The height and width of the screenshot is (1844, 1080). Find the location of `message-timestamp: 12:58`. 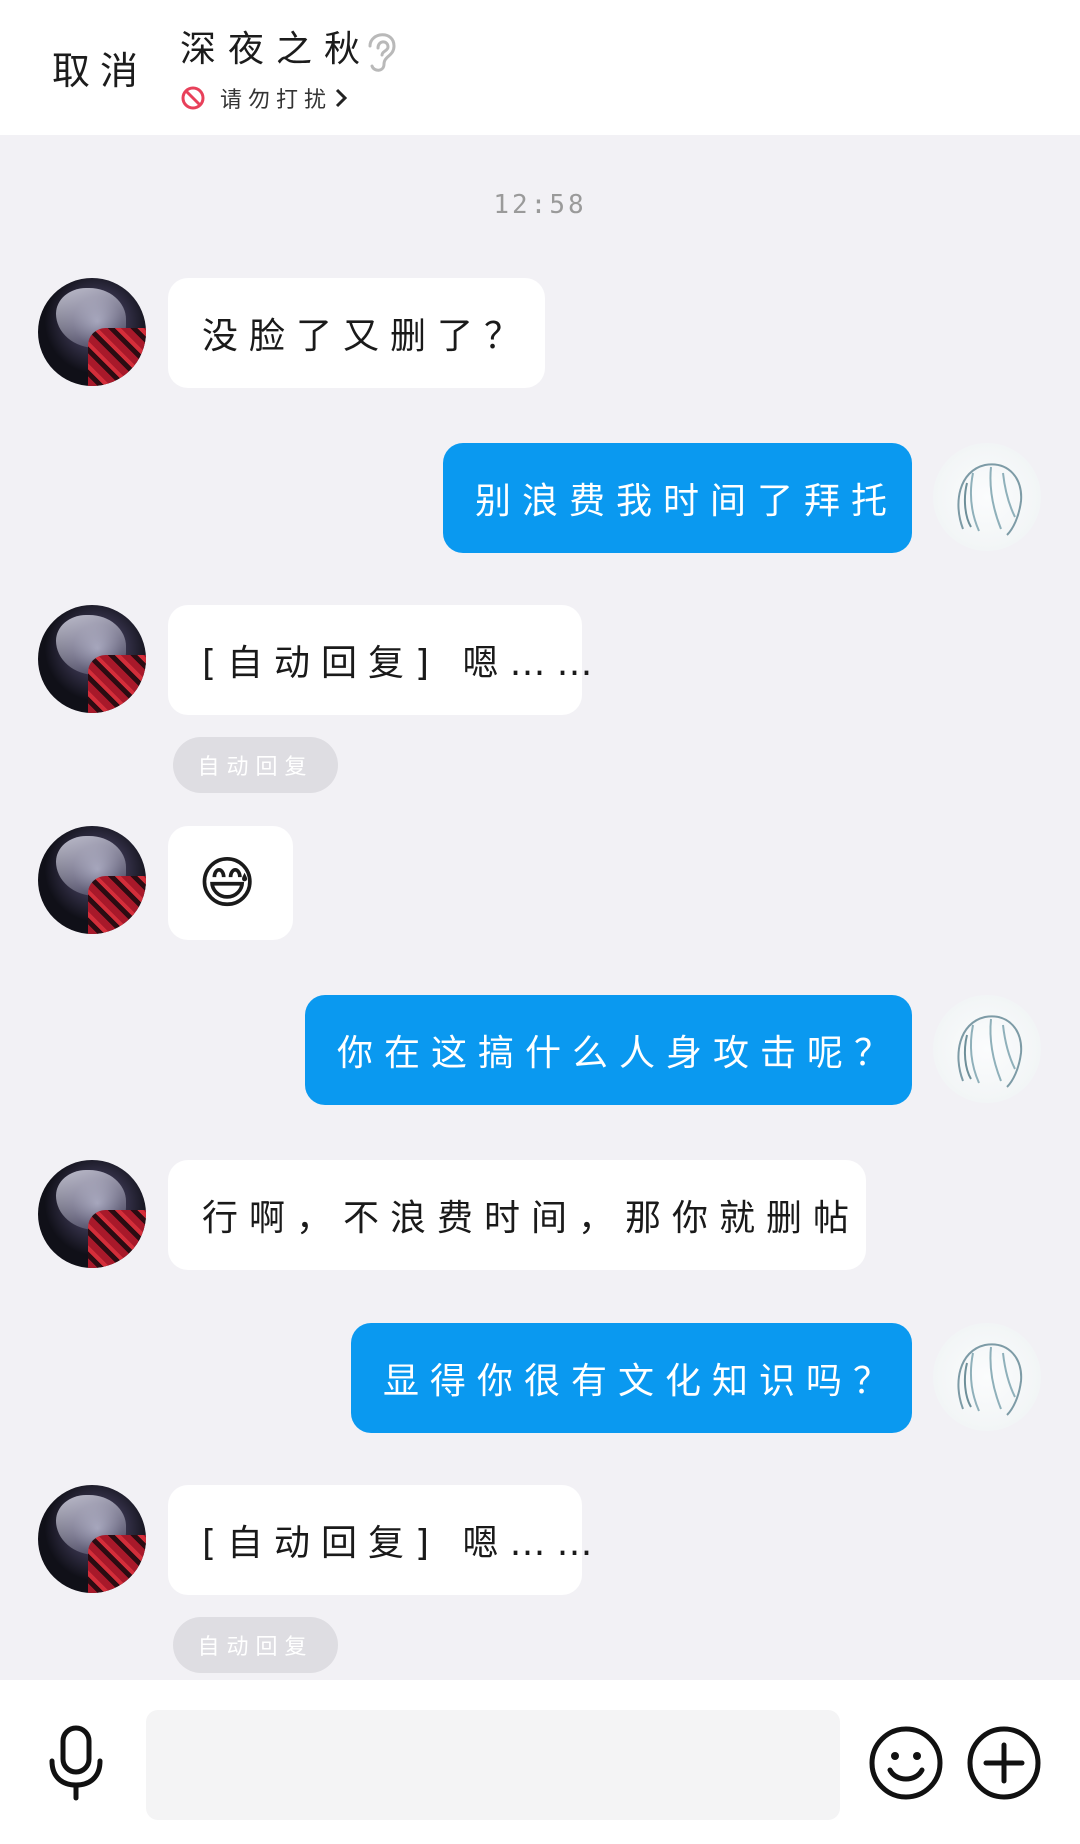

message-timestamp: 12:58 is located at coordinates (540, 205).